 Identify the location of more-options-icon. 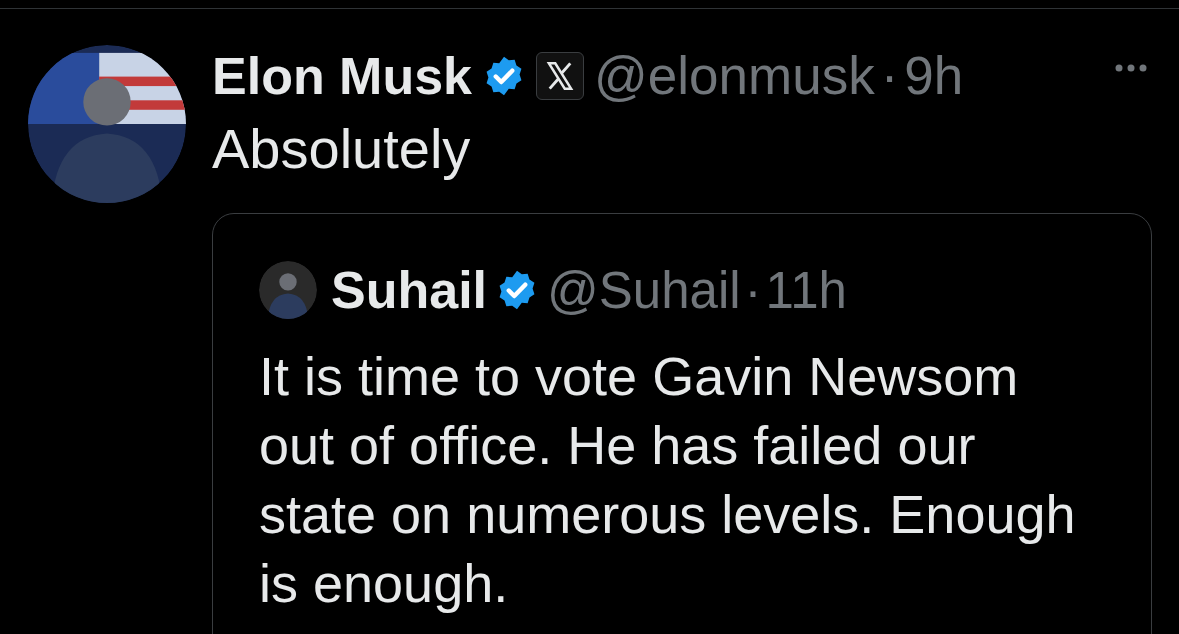
(1131, 68).